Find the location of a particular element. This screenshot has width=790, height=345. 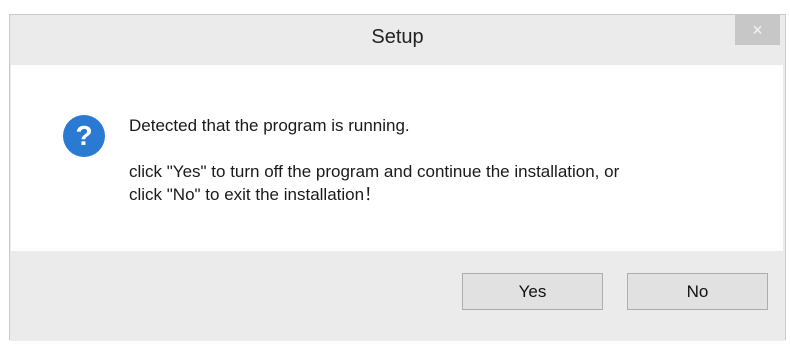

window-title: Setup is located at coordinates (397, 37).